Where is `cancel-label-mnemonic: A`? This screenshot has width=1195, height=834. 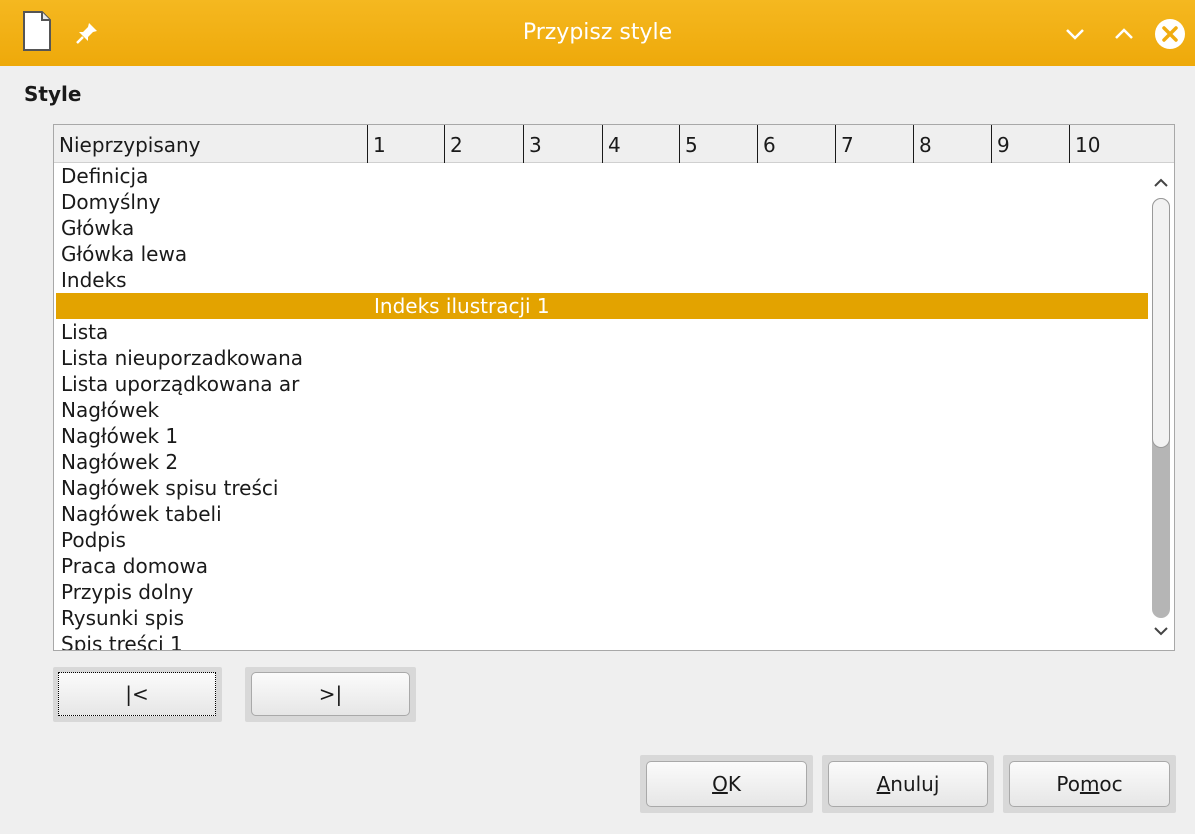
cancel-label-mnemonic: A is located at coordinates (883, 784).